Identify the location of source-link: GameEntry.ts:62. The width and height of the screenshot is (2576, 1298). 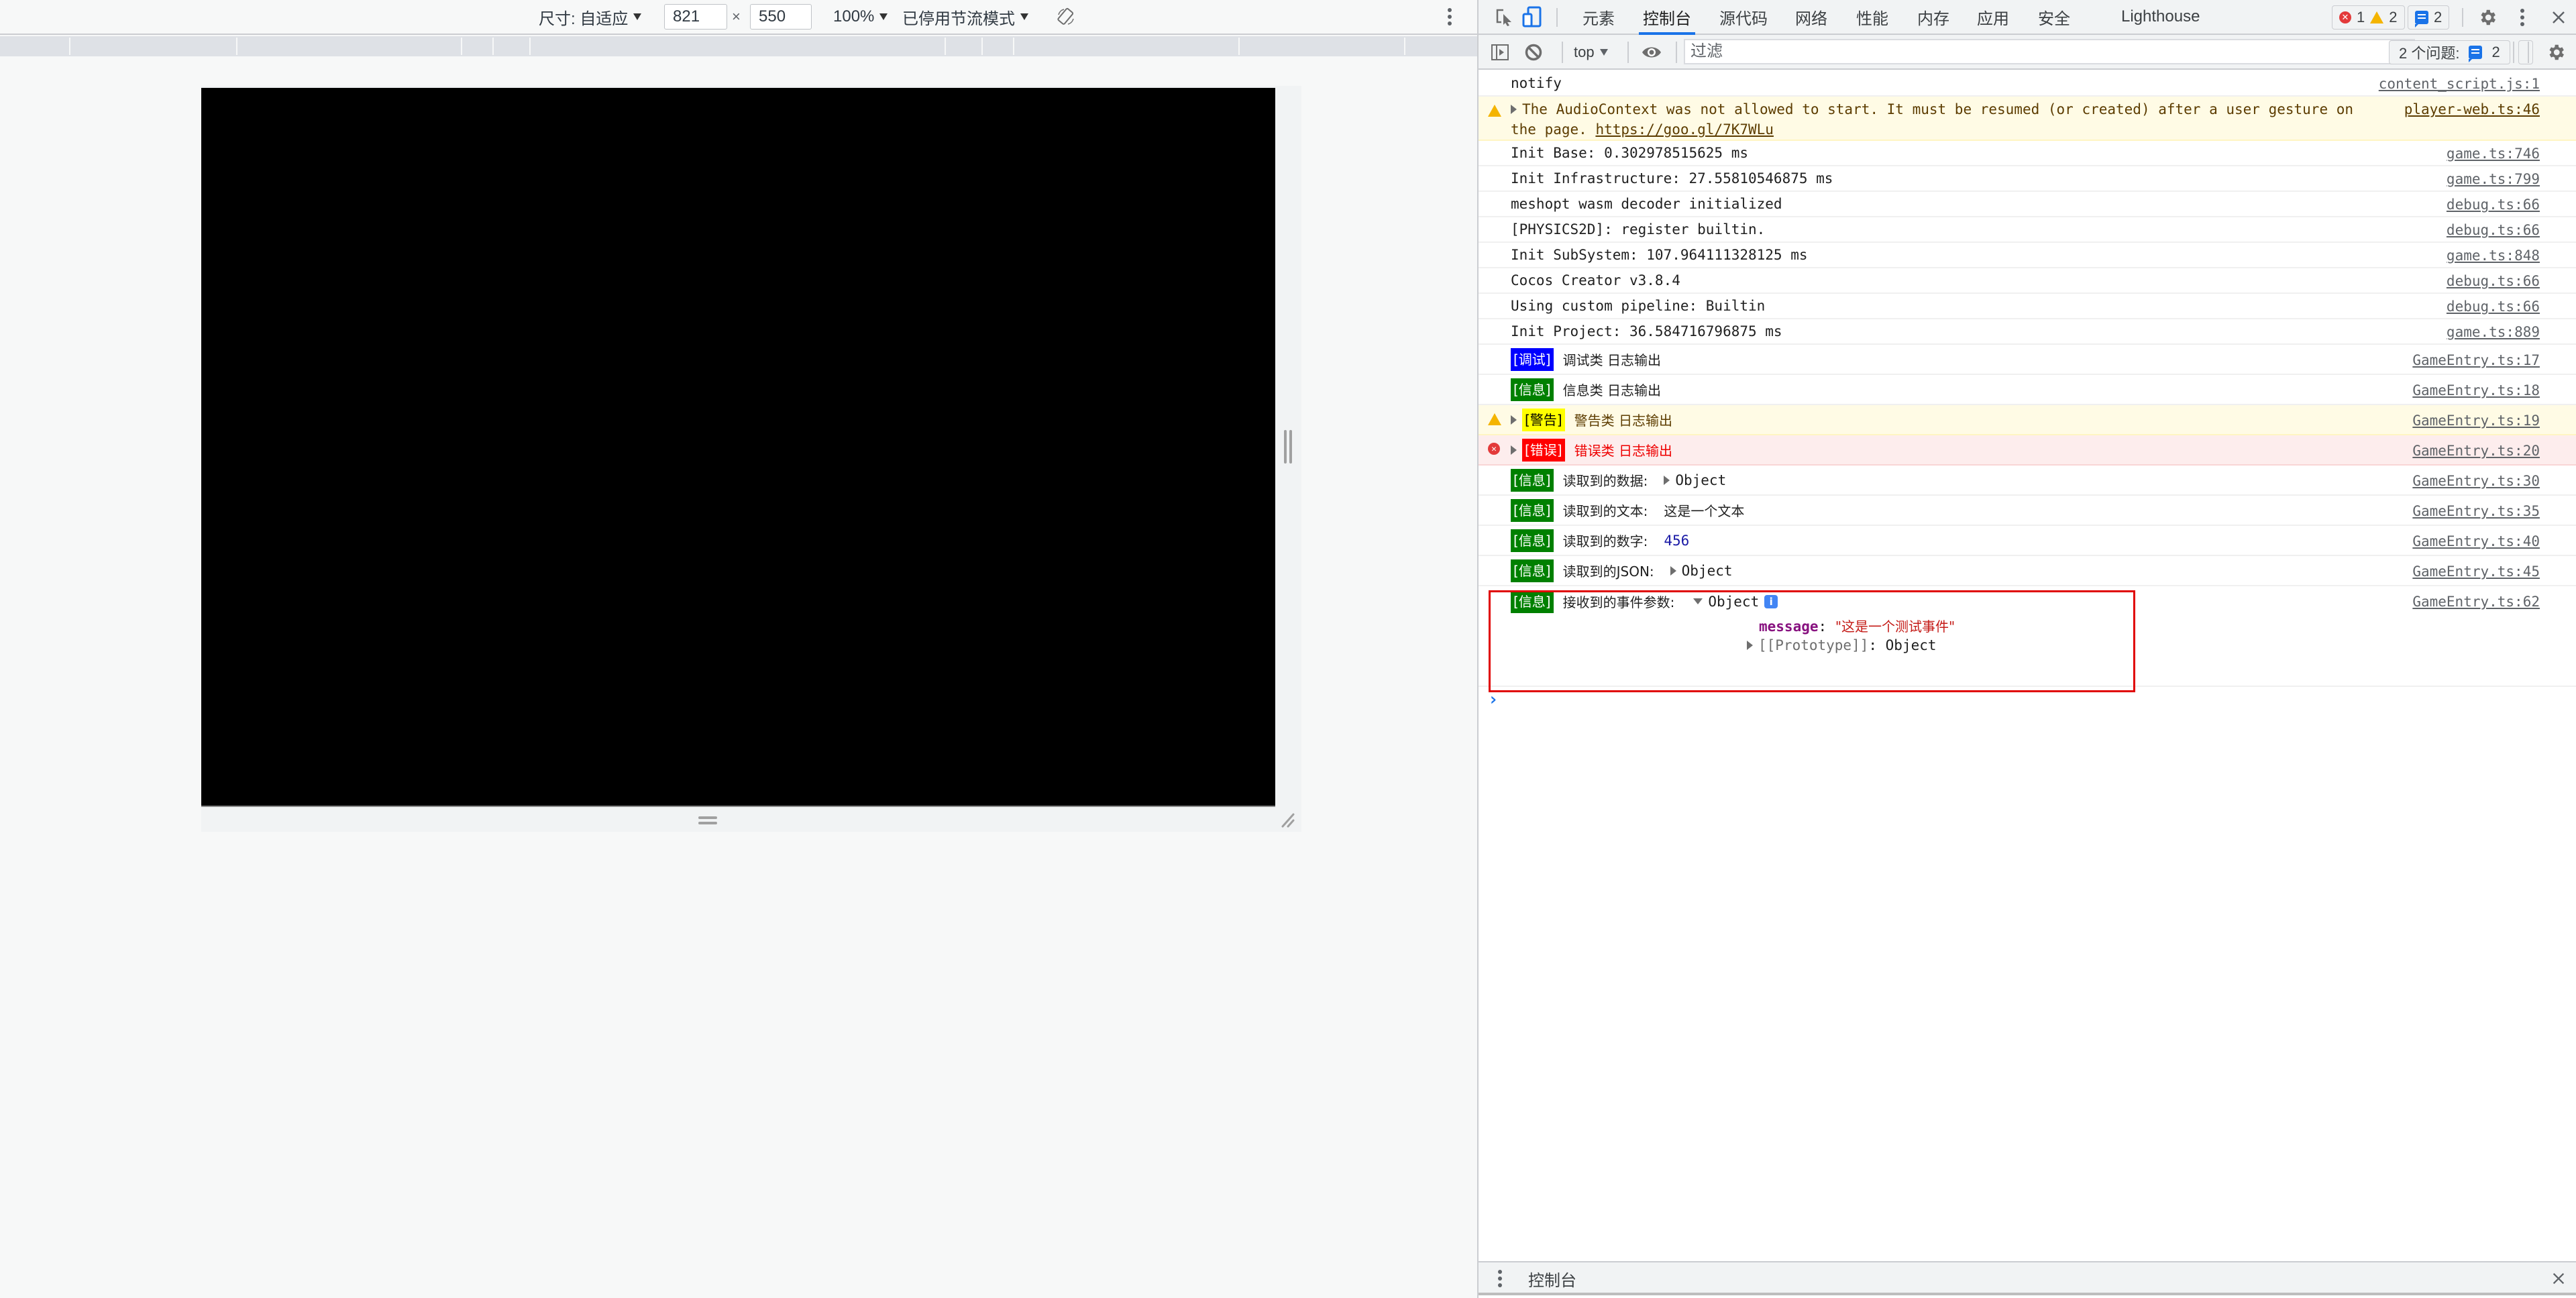
(2476, 601).